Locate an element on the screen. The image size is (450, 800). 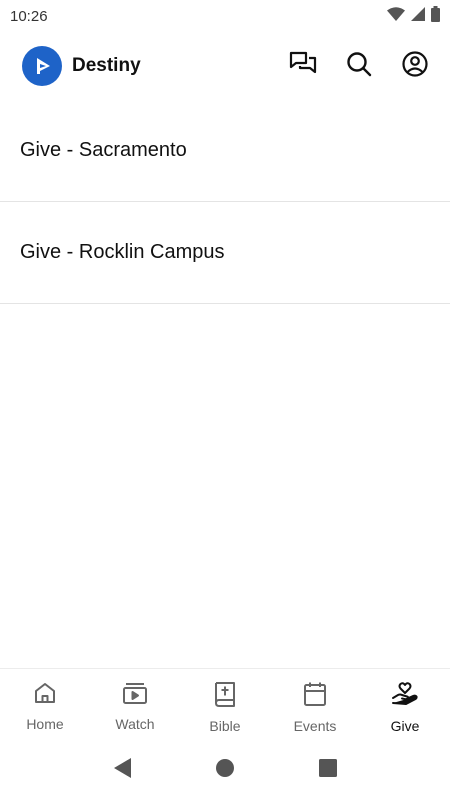
nav-item-home: Home is located at coordinates (45, 704).